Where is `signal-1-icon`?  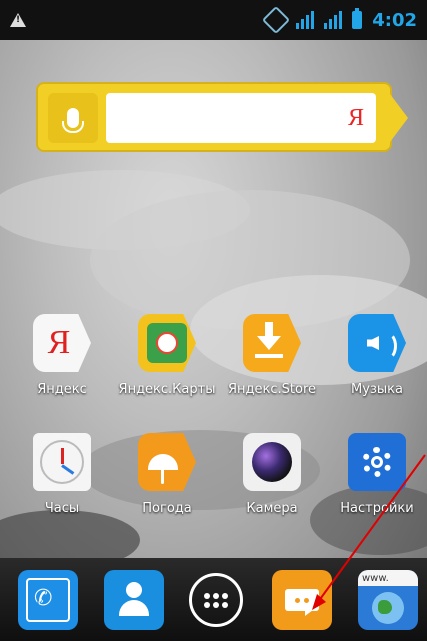
signal-1-icon is located at coordinates (305, 20).